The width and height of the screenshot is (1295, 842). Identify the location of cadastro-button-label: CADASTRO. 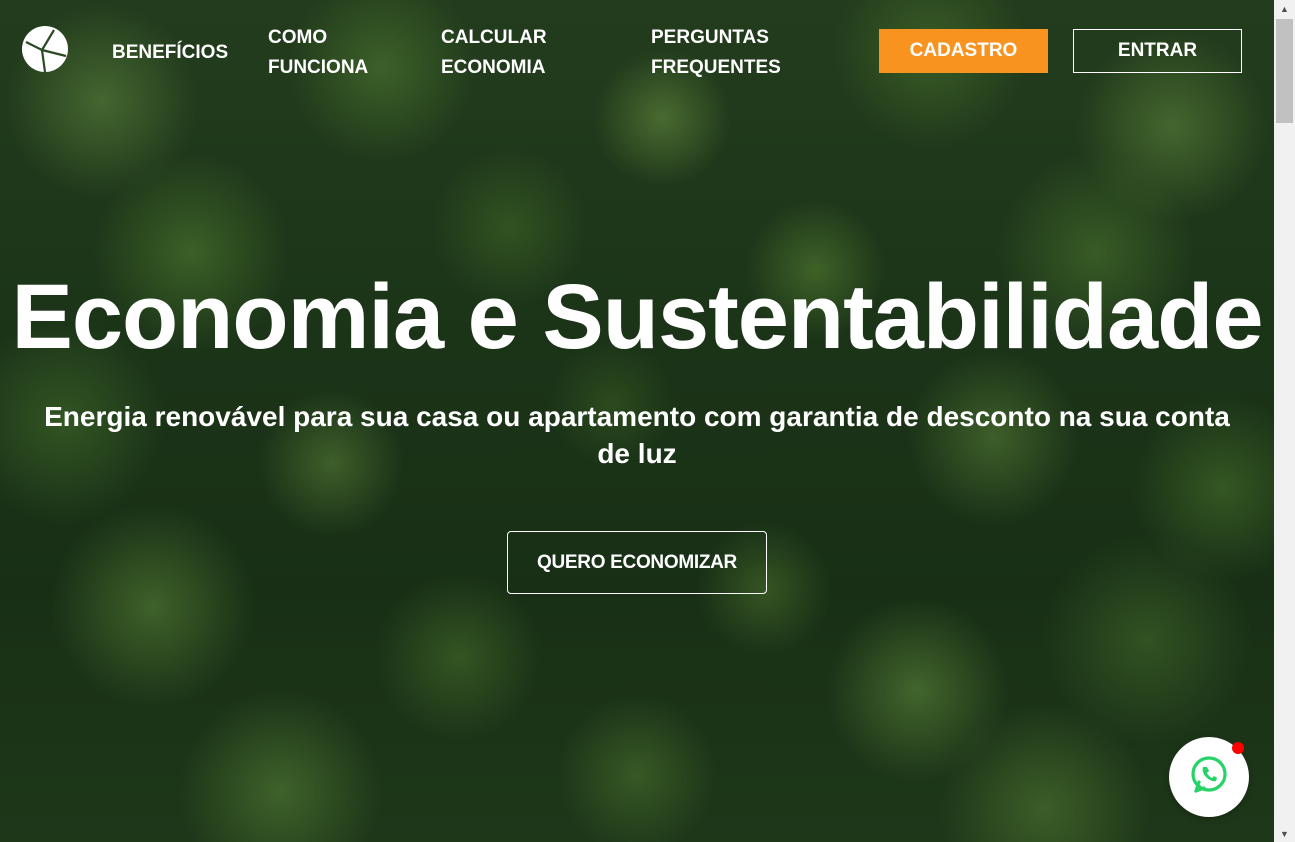
(963, 50).